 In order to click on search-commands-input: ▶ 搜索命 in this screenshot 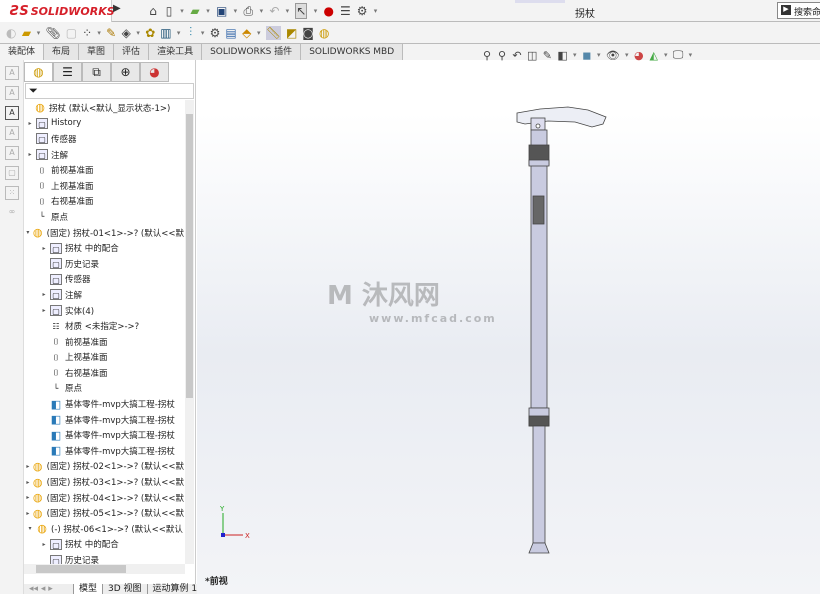, I will do `click(798, 10)`.